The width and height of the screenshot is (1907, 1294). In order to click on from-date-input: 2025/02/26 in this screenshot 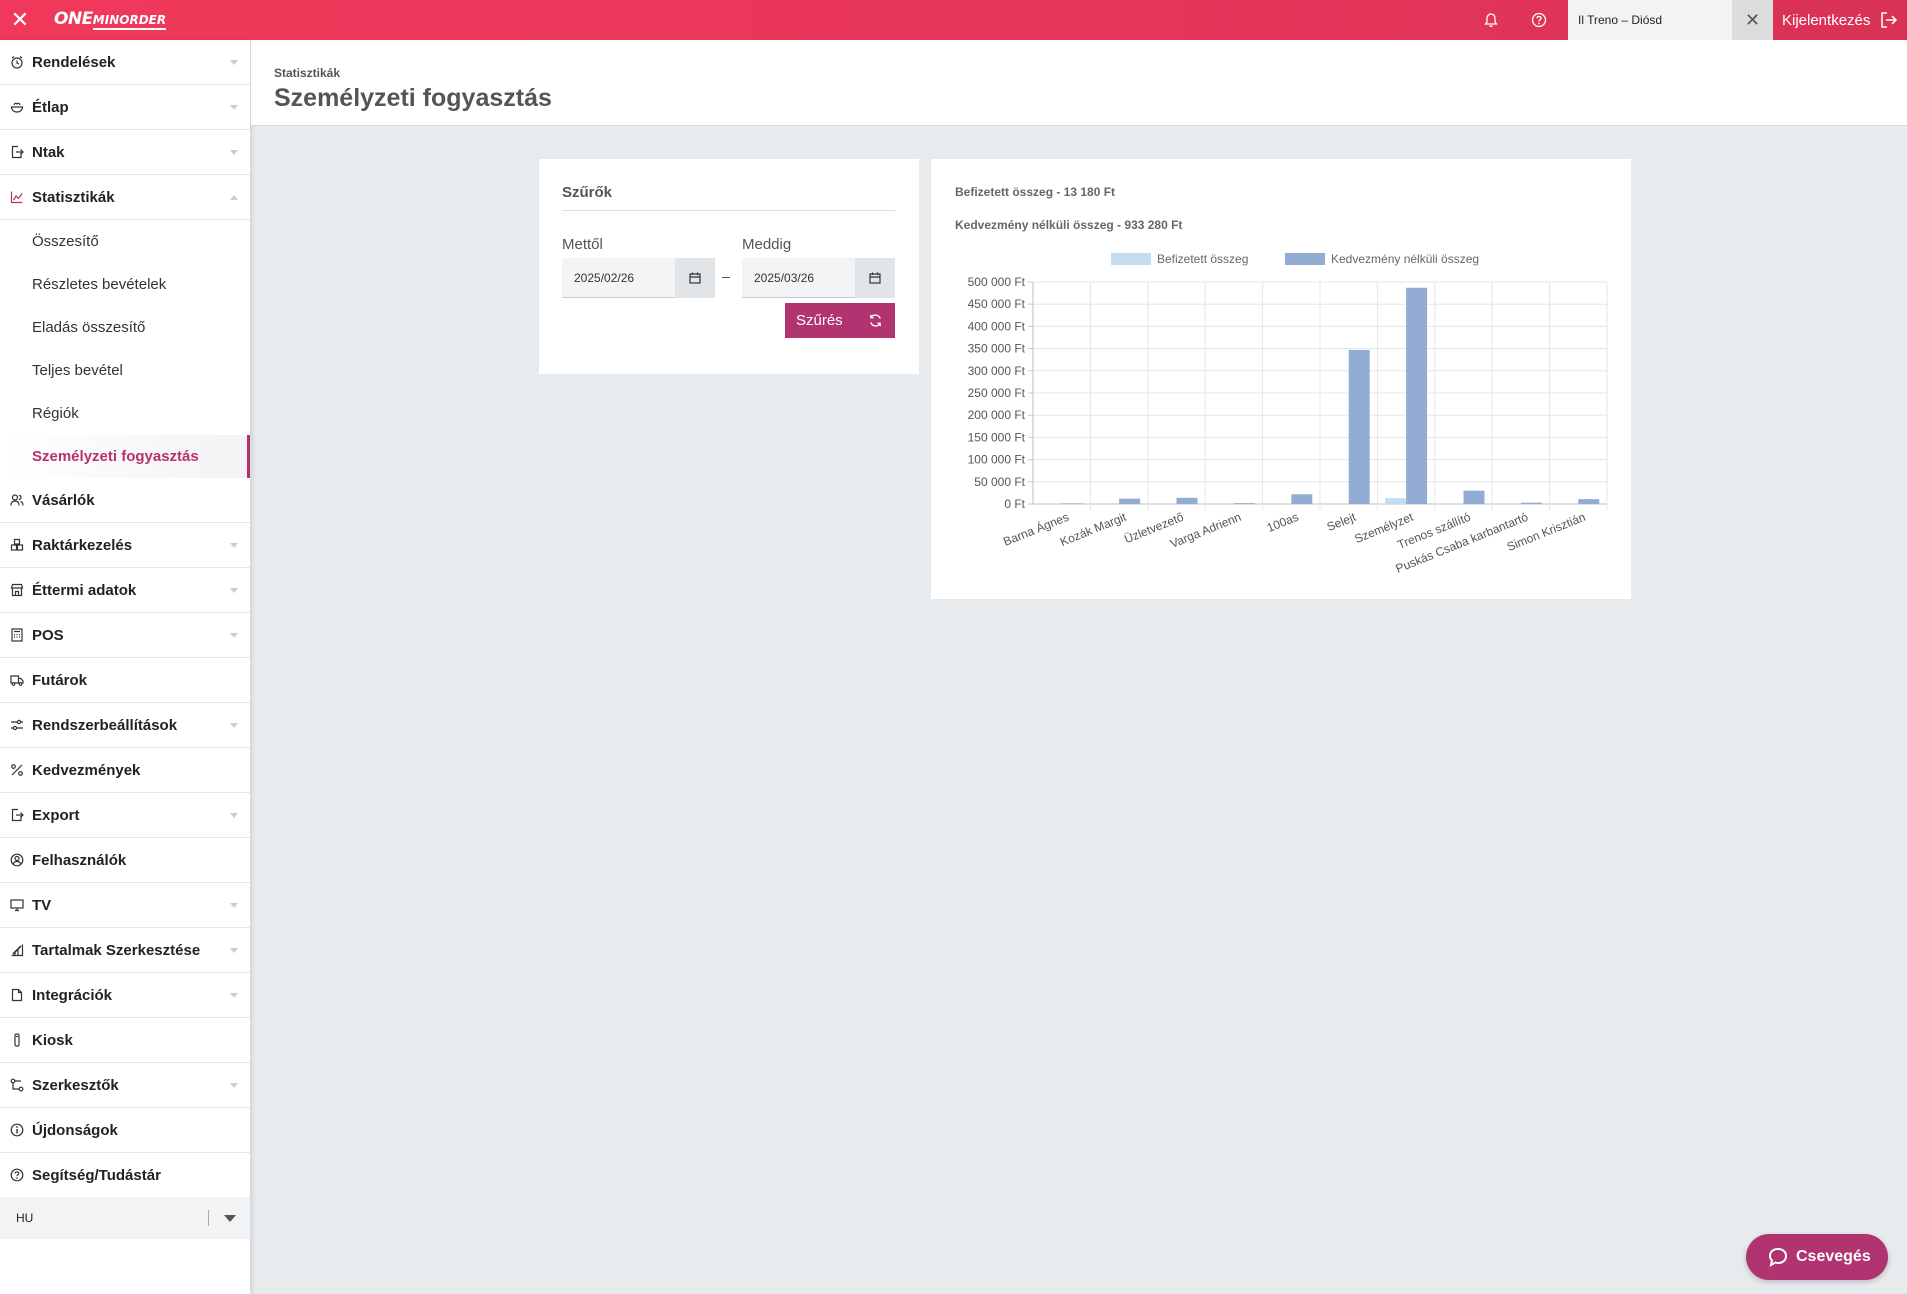, I will do `click(618, 278)`.